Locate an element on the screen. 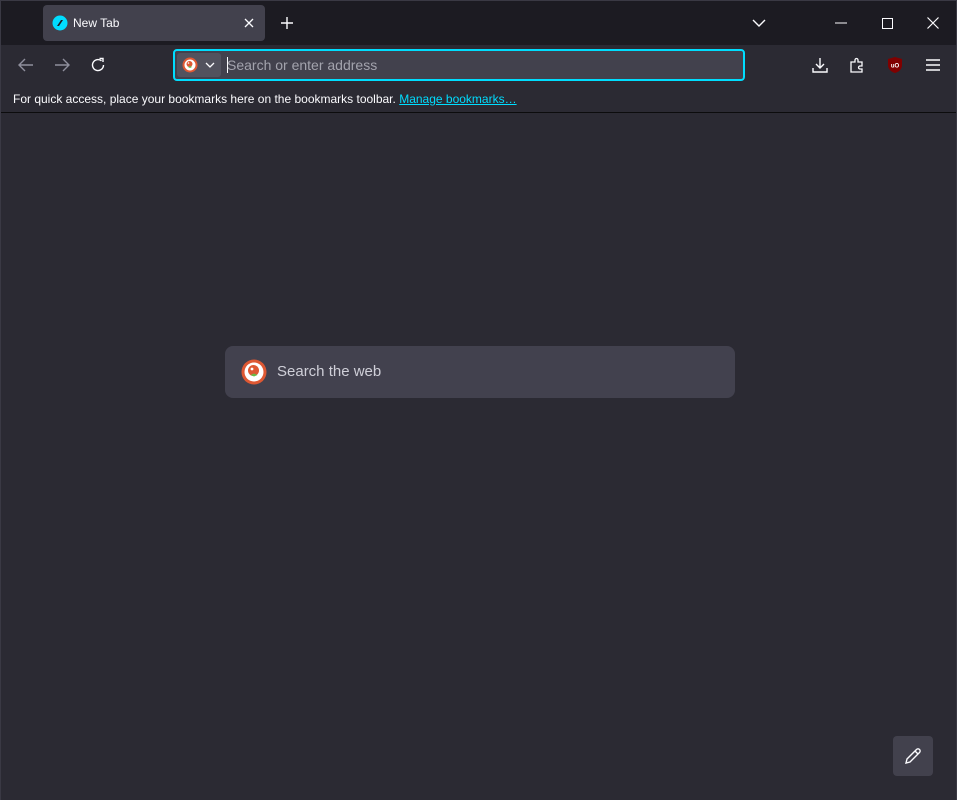  menu-icon is located at coordinates (933, 65).